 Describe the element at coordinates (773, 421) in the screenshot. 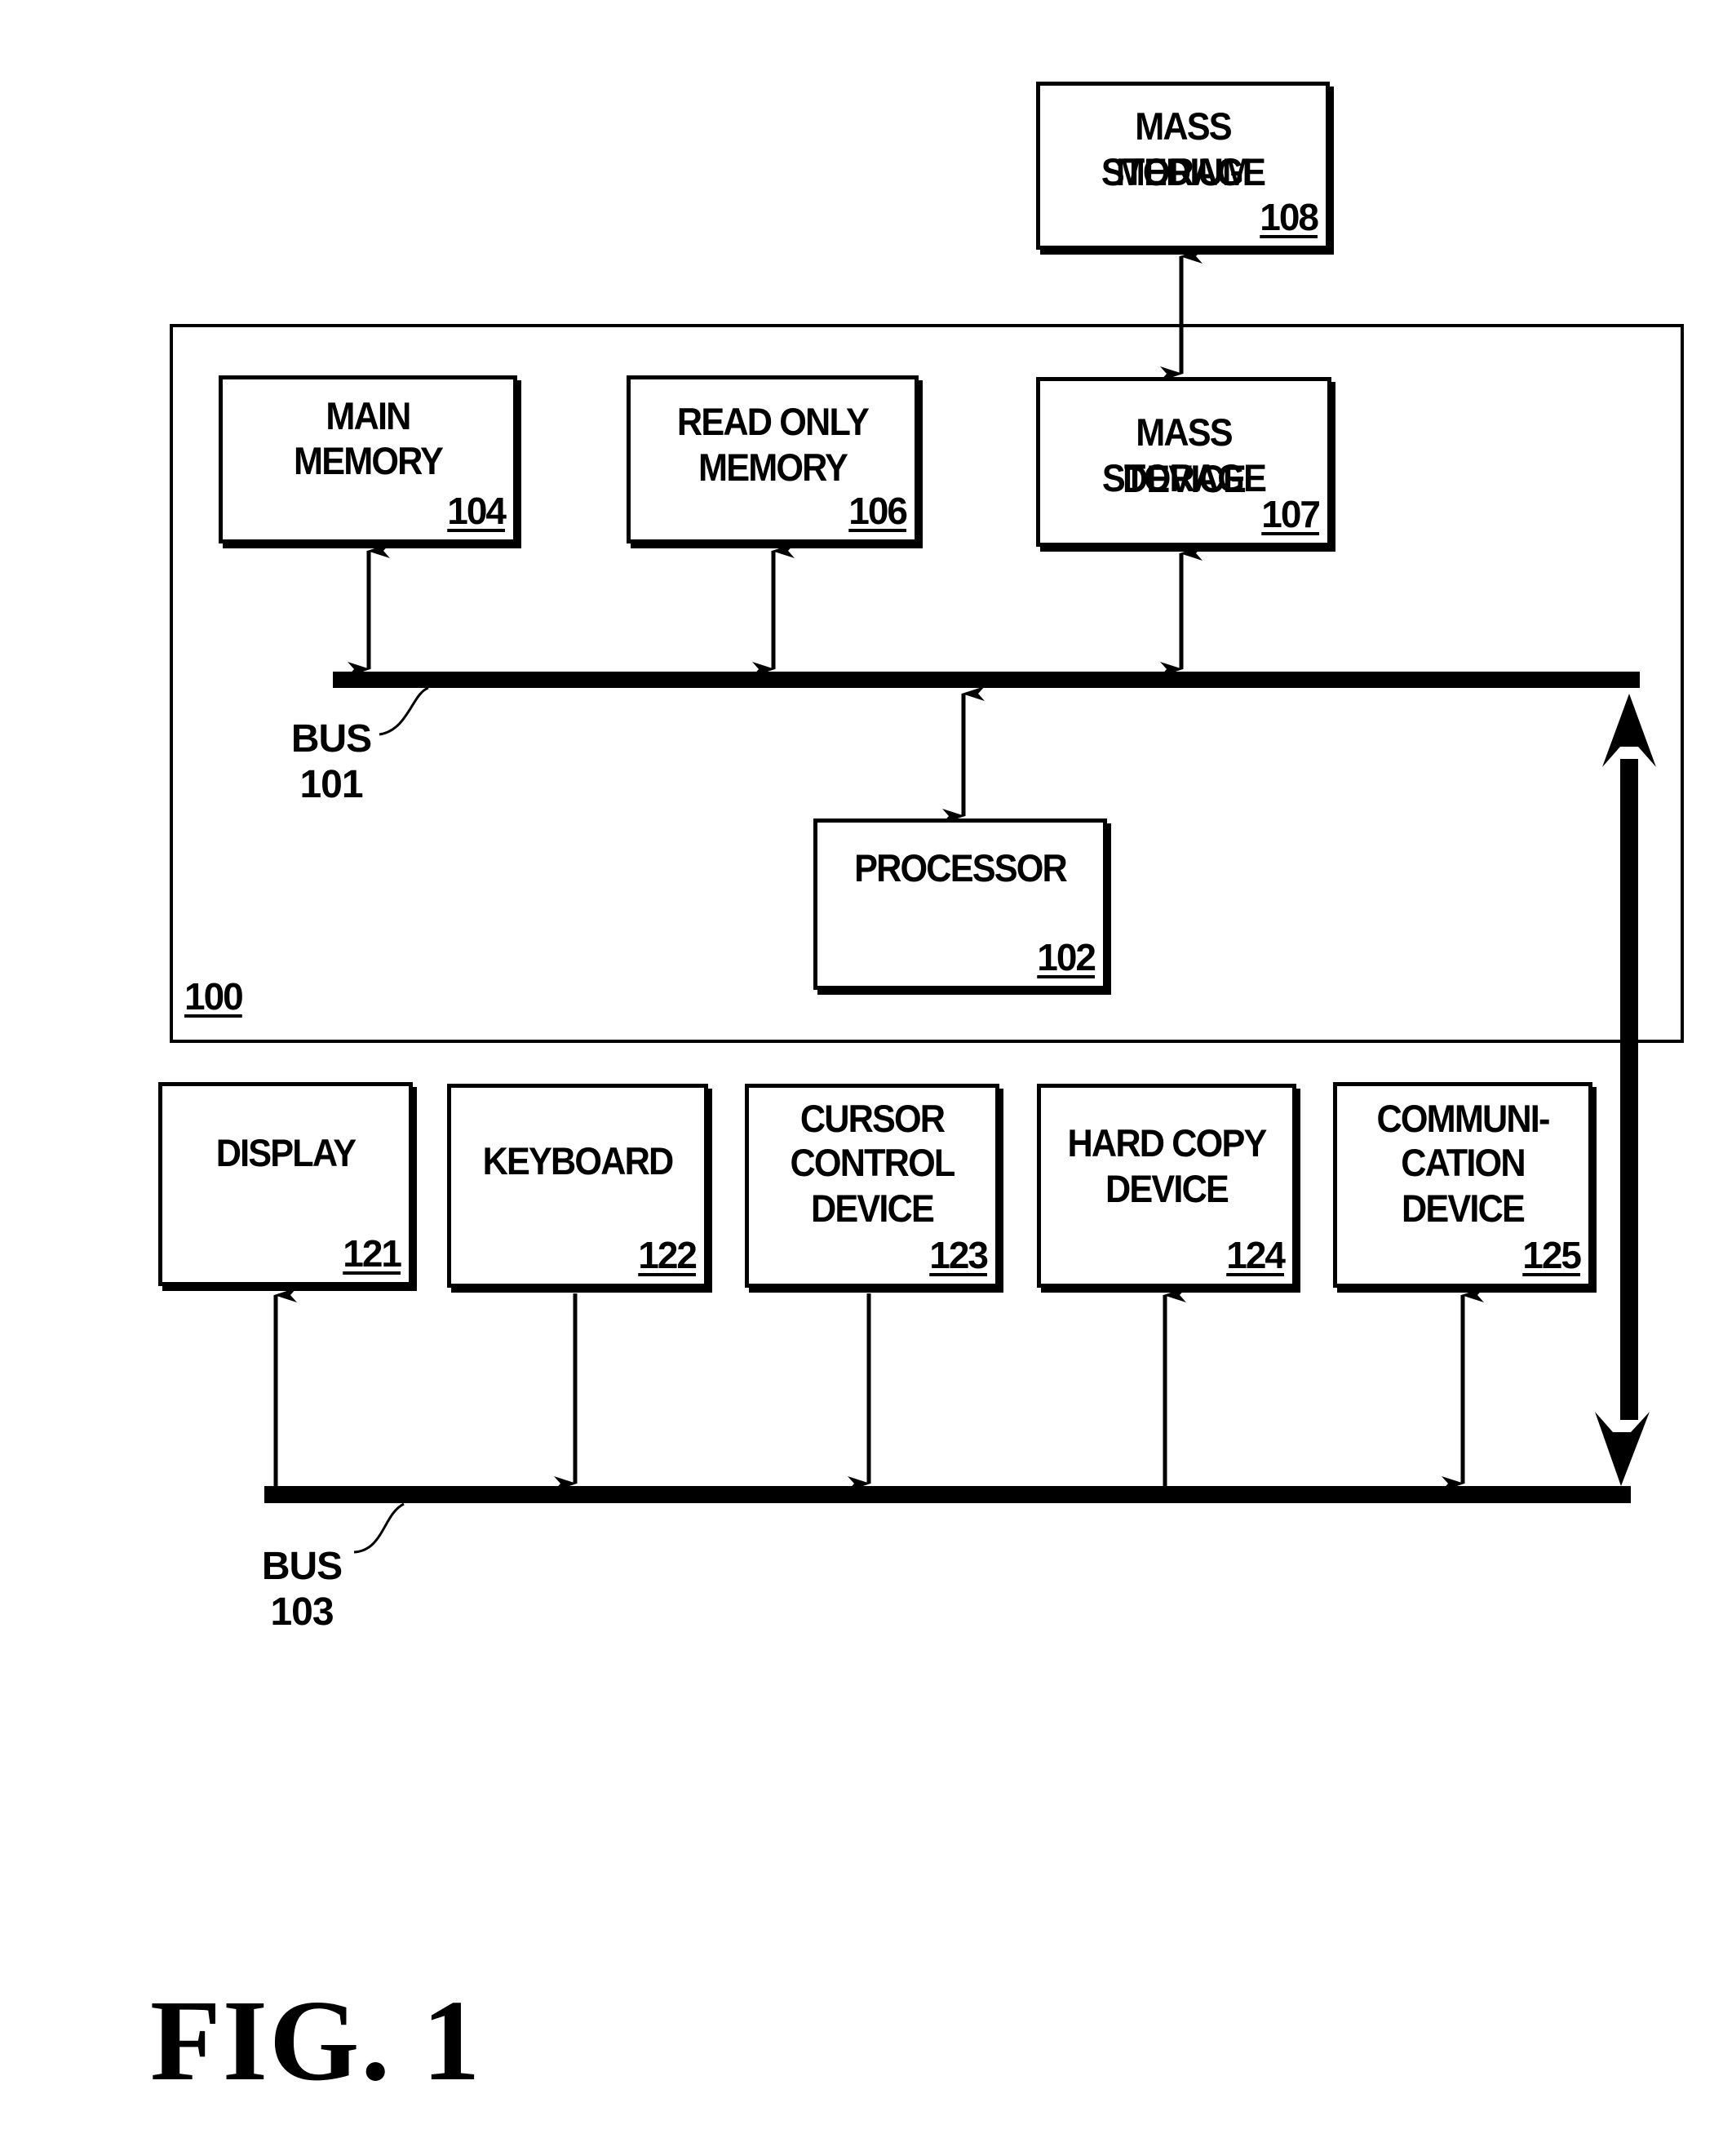

I see `rom-label-1: READ ONLY` at that location.